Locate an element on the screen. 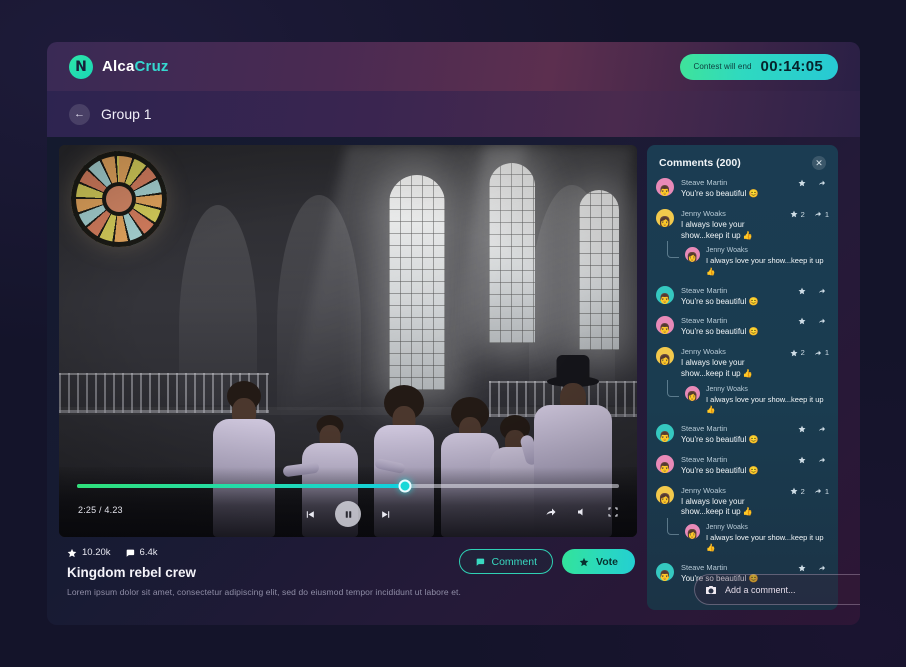  logo-icon: N is located at coordinates (81, 66).